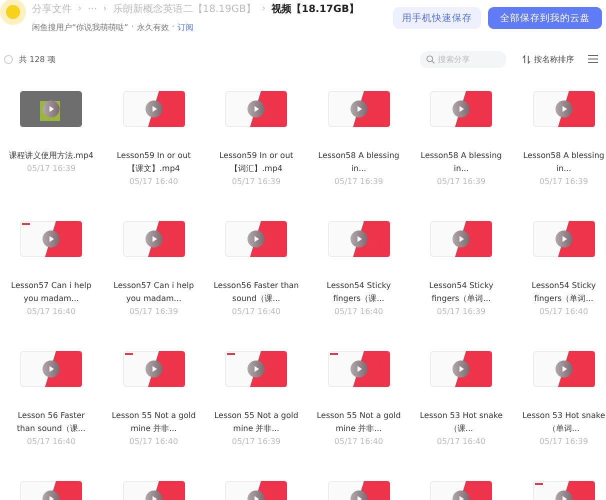 The height and width of the screenshot is (500, 606). What do you see at coordinates (51, 155) in the screenshot?
I see `file-name: 课程讲义使用方法.mp4` at bounding box center [51, 155].